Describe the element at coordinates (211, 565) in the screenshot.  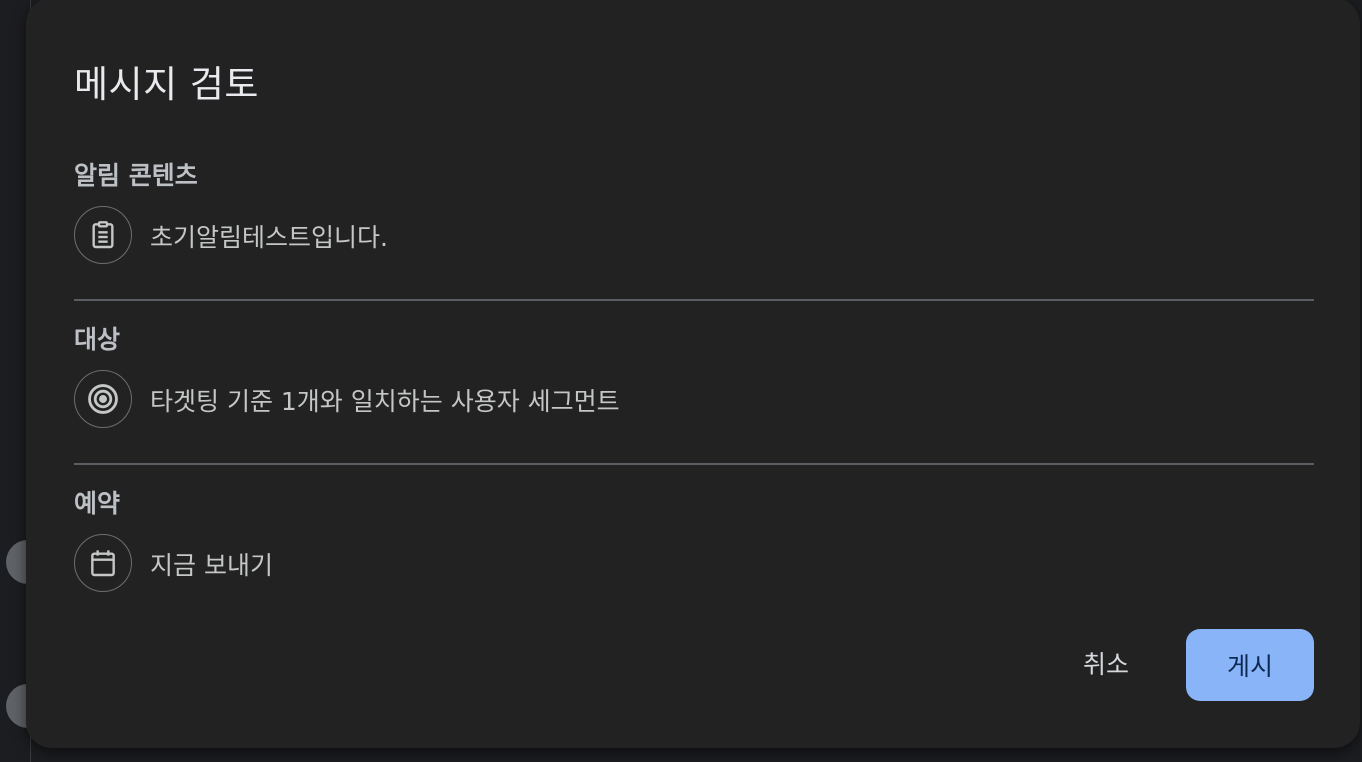
I see `schedule-text: 지금 보내기` at that location.